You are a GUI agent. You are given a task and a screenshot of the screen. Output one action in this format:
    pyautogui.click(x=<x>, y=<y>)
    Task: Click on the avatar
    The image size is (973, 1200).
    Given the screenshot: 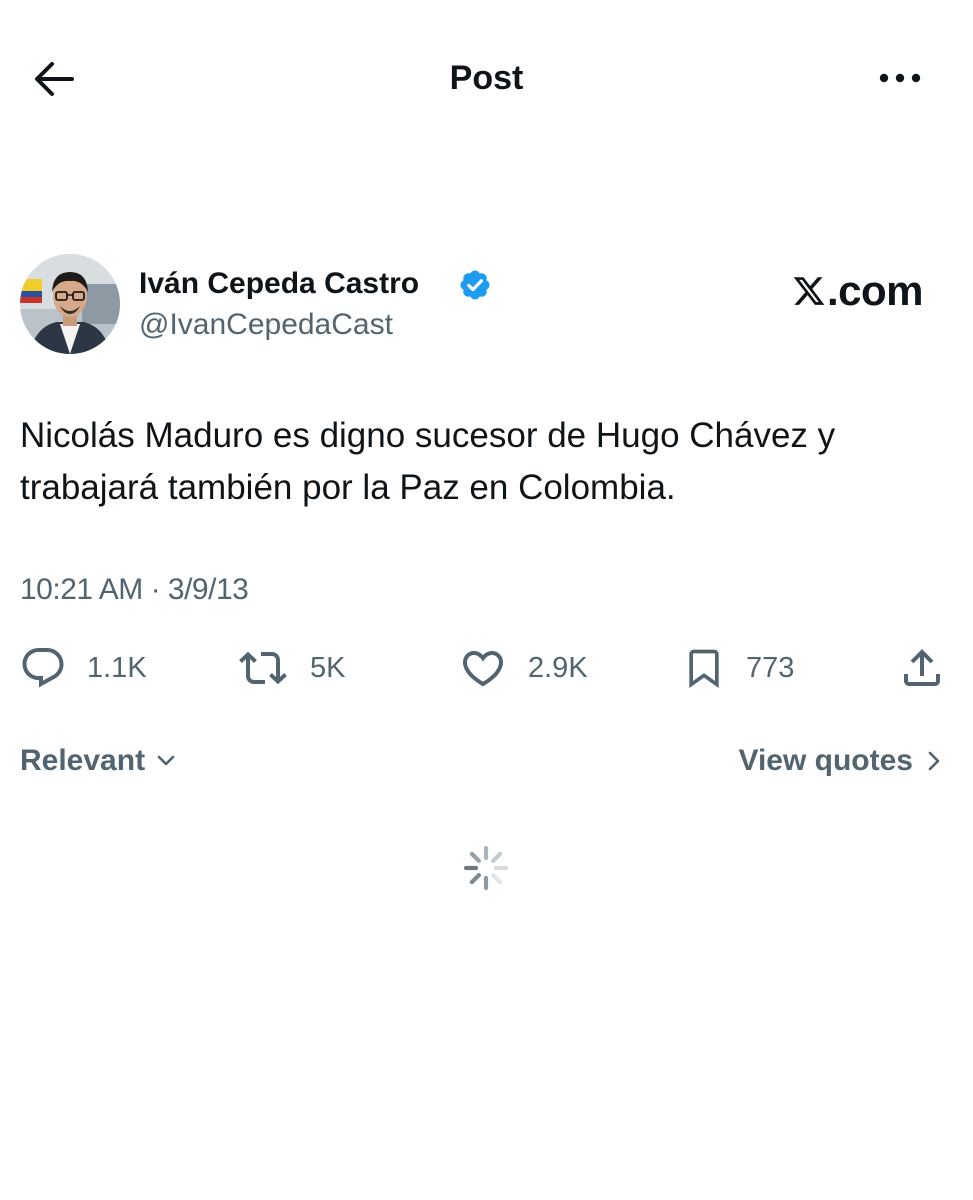 What is the action you would take?
    pyautogui.click(x=70, y=304)
    